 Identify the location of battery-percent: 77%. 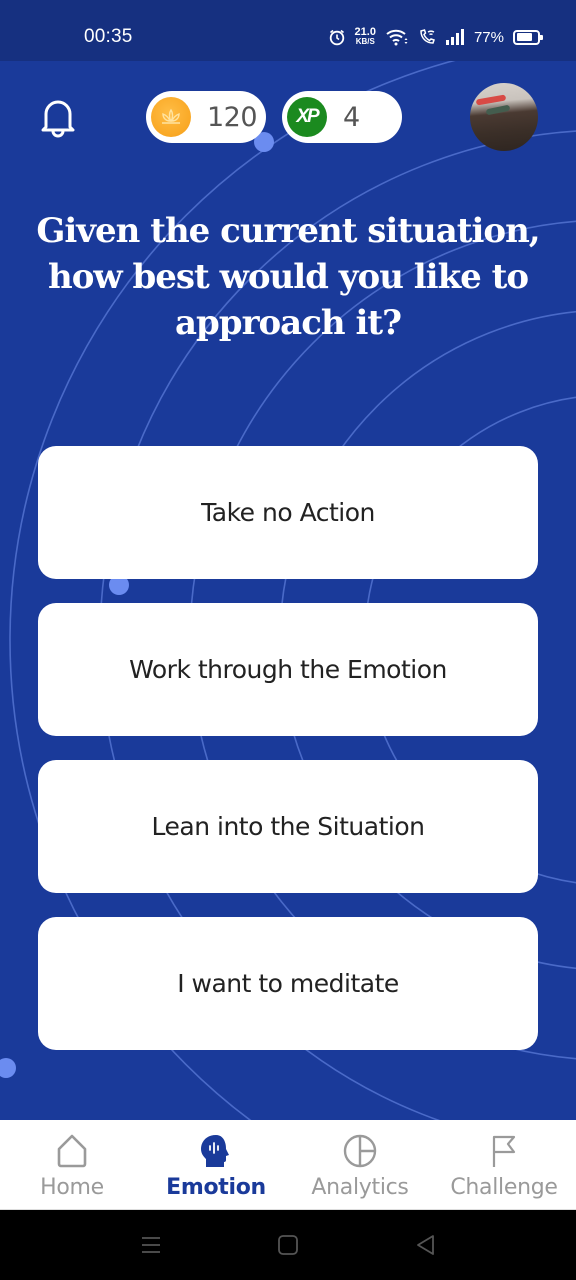
(488, 37).